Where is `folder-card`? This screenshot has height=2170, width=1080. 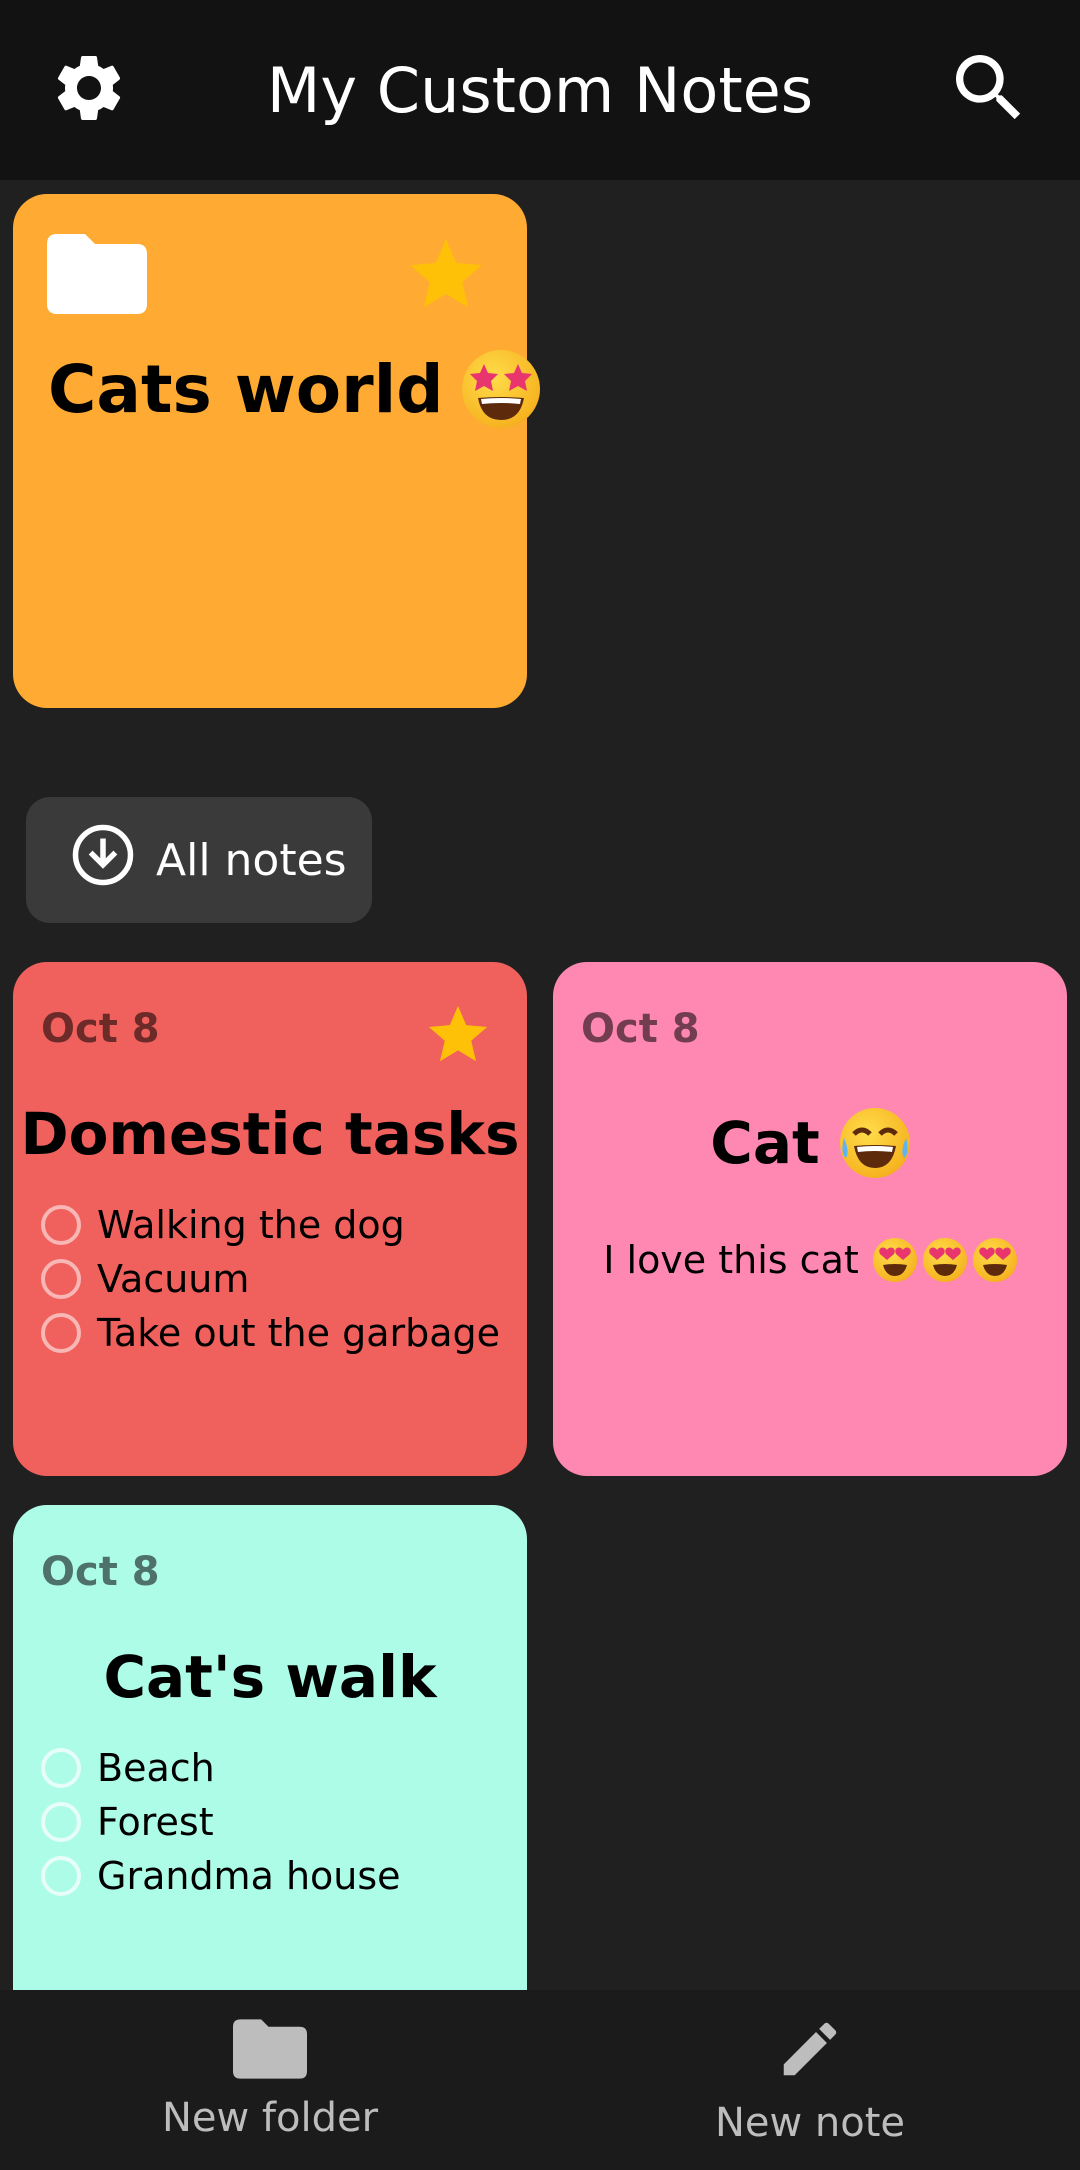
folder-card is located at coordinates (270, 451).